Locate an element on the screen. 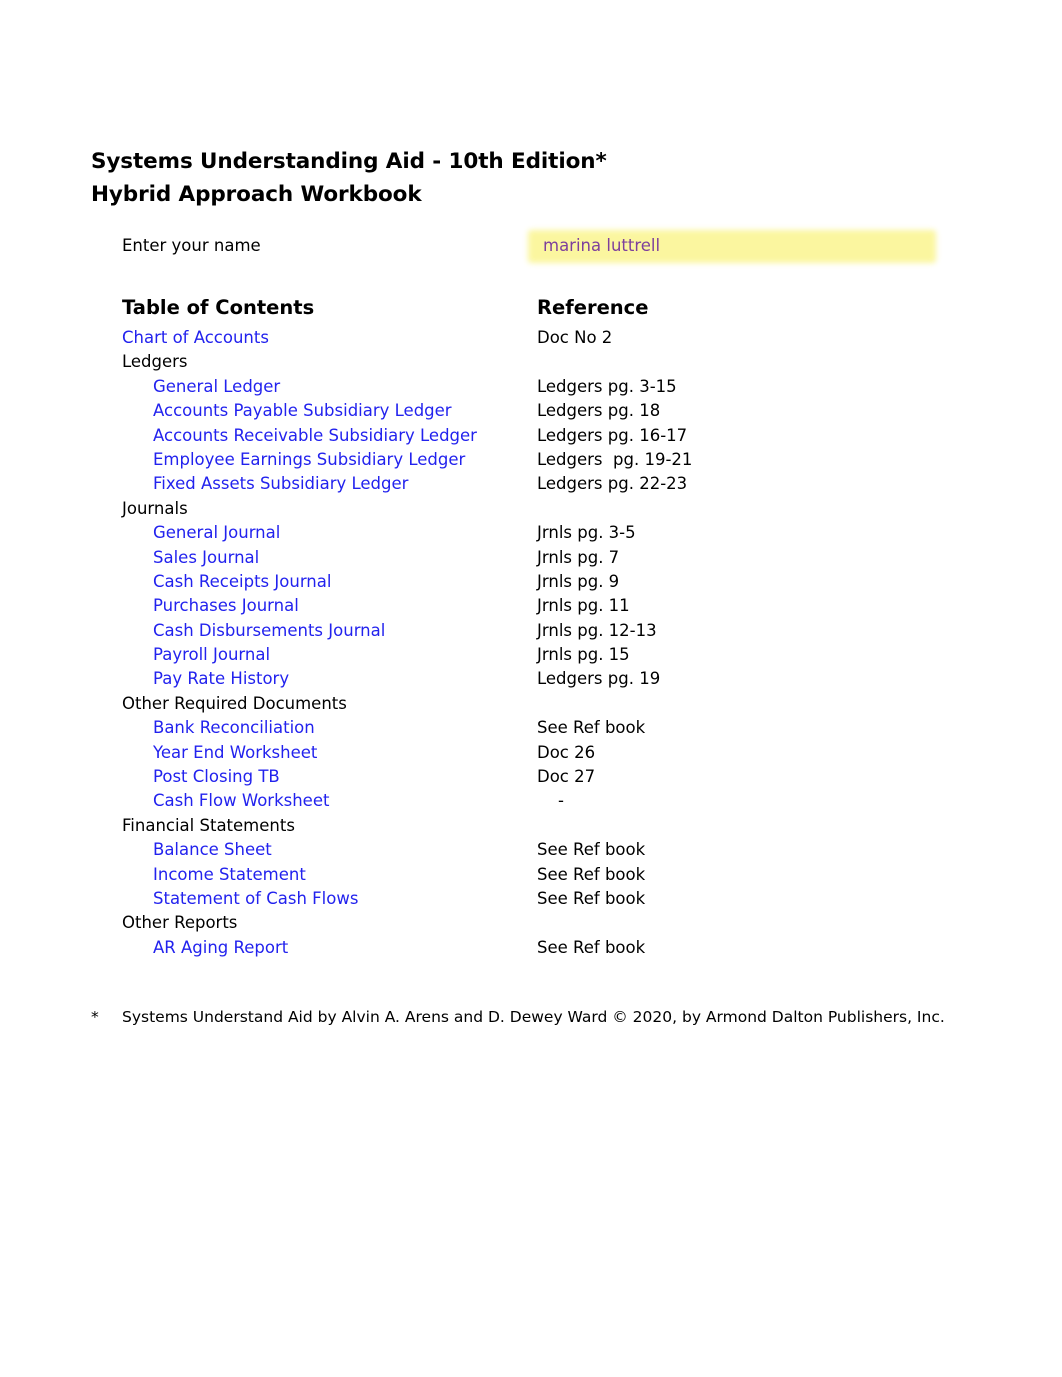 The width and height of the screenshot is (1062, 1377). toc-row: Purchases Journal Jrnls pg. 11 is located at coordinates (531, 606).